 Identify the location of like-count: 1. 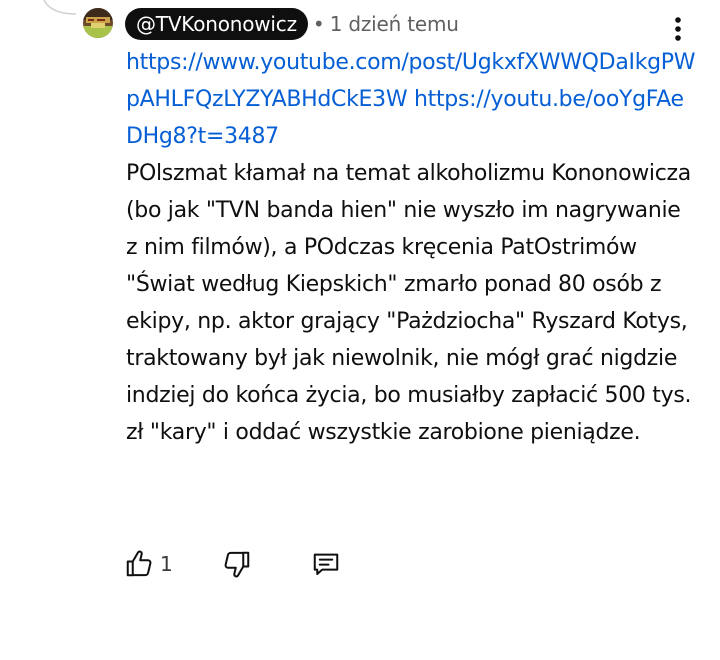
(166, 564).